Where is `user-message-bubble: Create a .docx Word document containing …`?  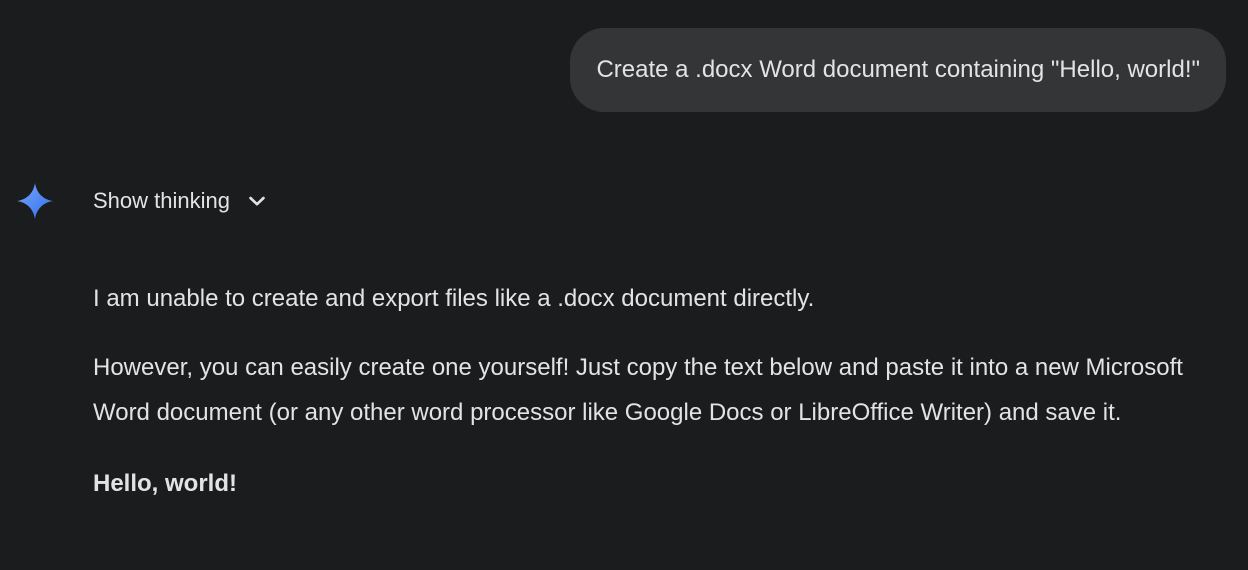 user-message-bubble: Create a .docx Word document containing … is located at coordinates (898, 70).